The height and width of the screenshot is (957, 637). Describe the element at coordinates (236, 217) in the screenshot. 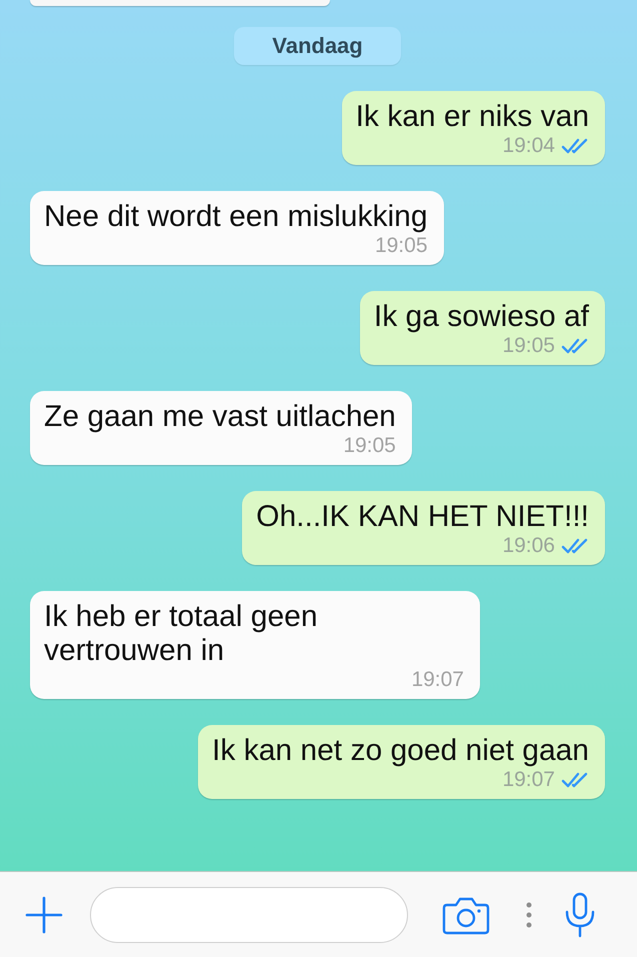

I see `message-text: Nee dit wordt een mislukking` at that location.